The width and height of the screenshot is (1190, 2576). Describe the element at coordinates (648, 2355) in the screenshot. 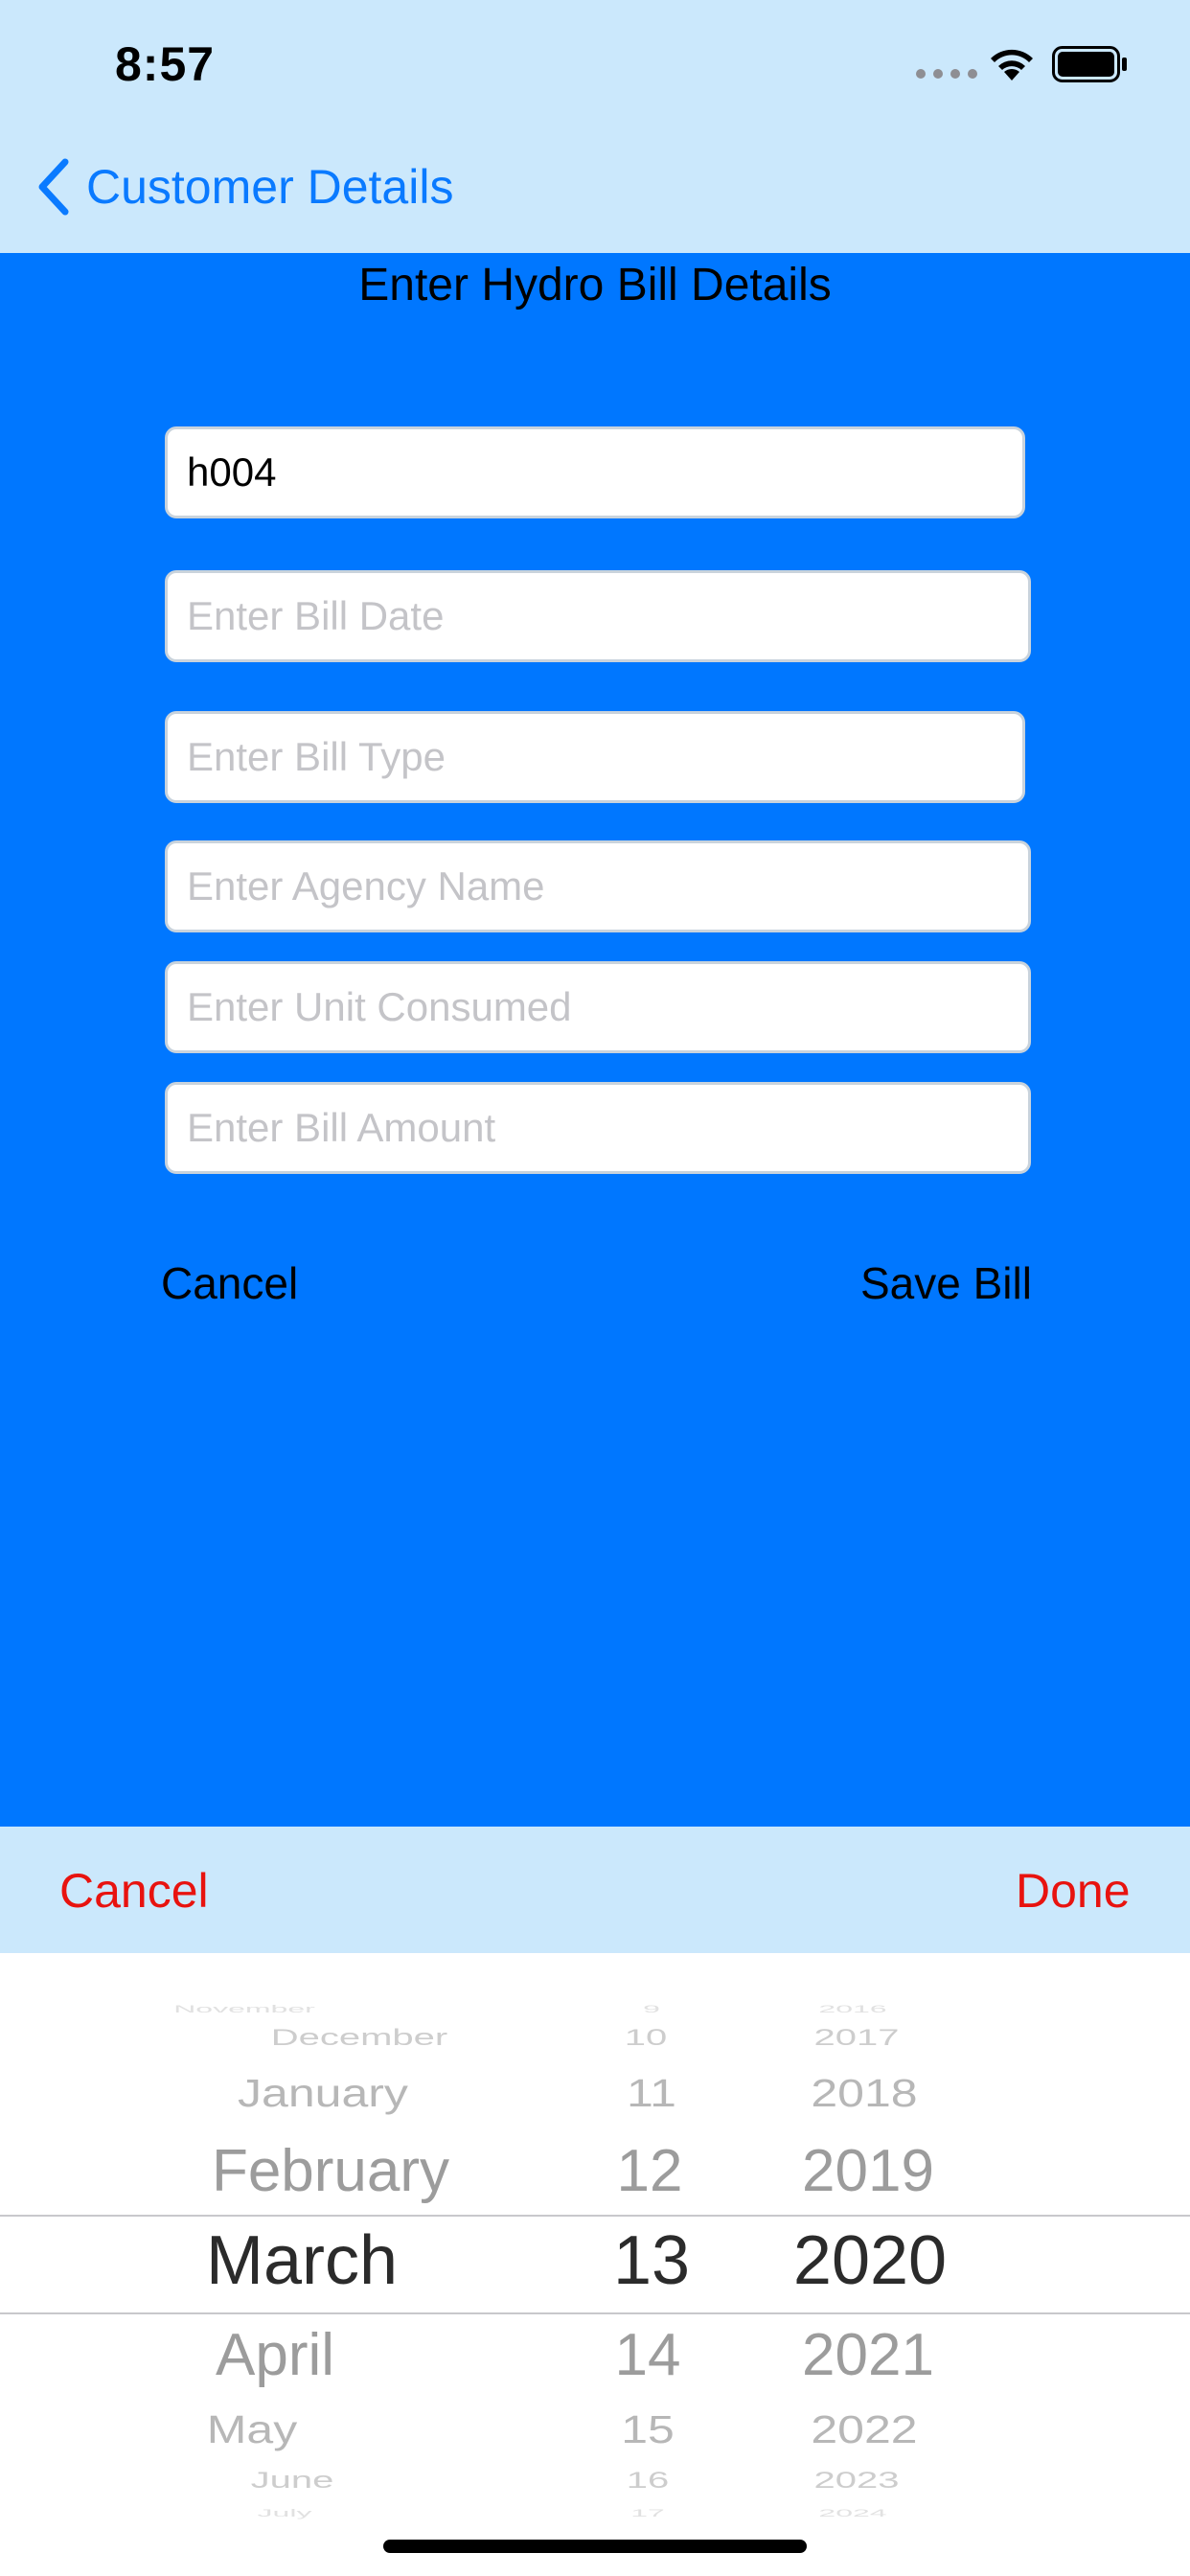

I see `day-wheel-item: 14` at that location.